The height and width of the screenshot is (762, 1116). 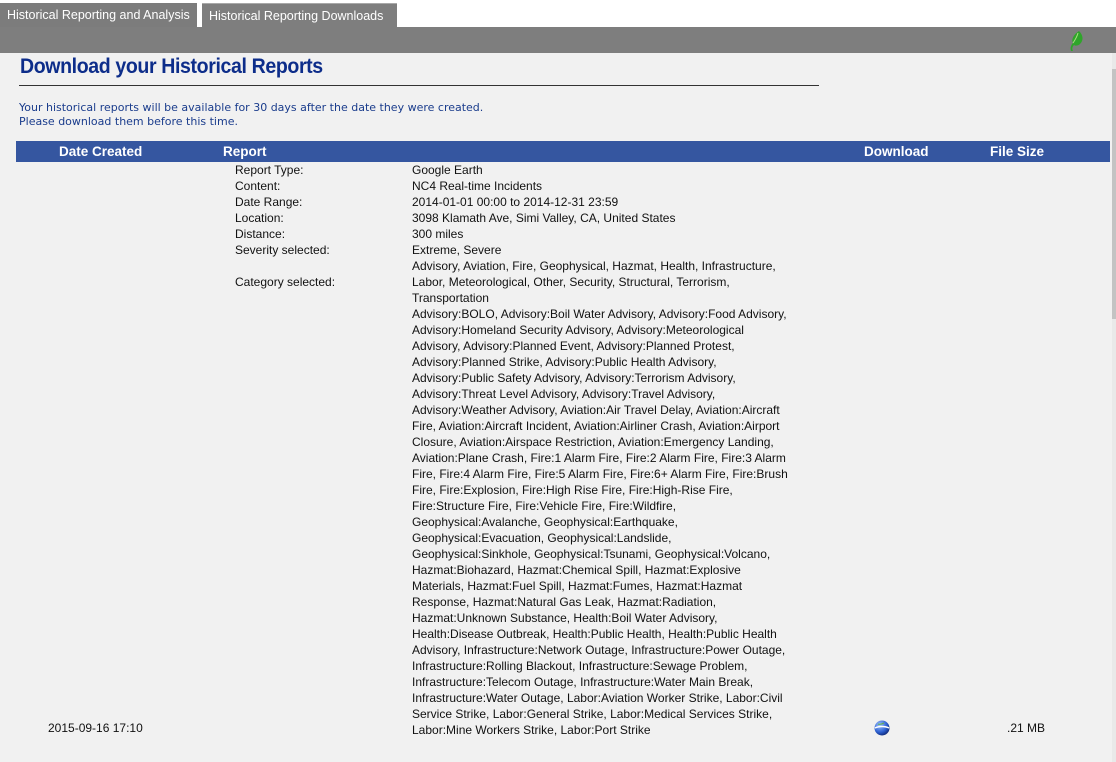 I want to click on column-header-report: Report, so click(x=245, y=151).